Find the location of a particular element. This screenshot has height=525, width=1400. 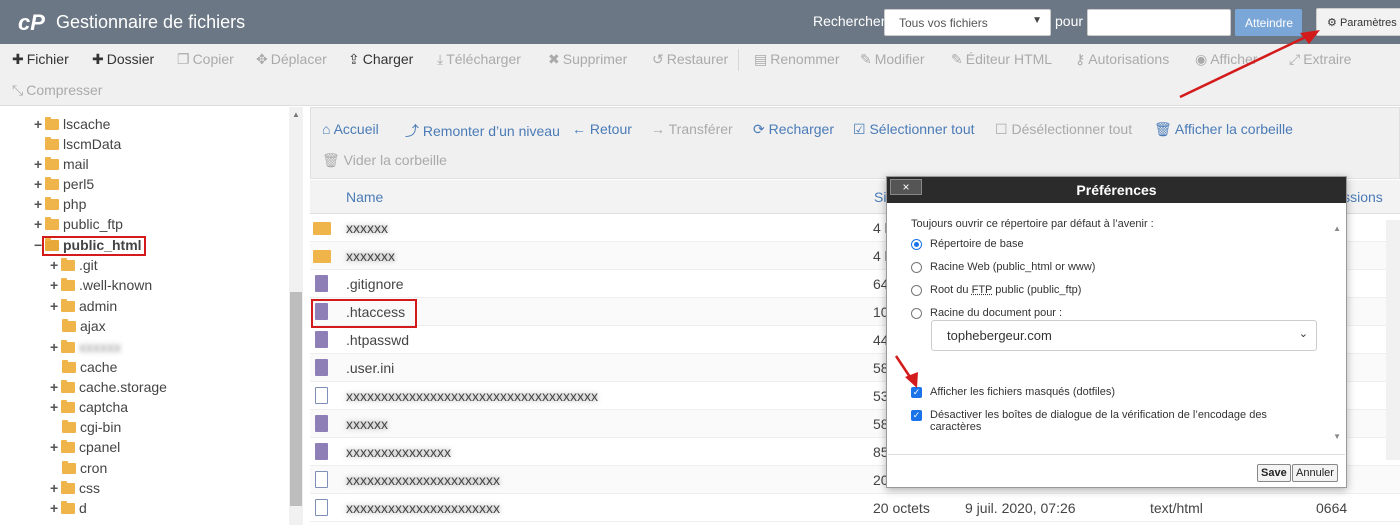

tree-item-well-known: + .well-known is located at coordinates (101, 285).